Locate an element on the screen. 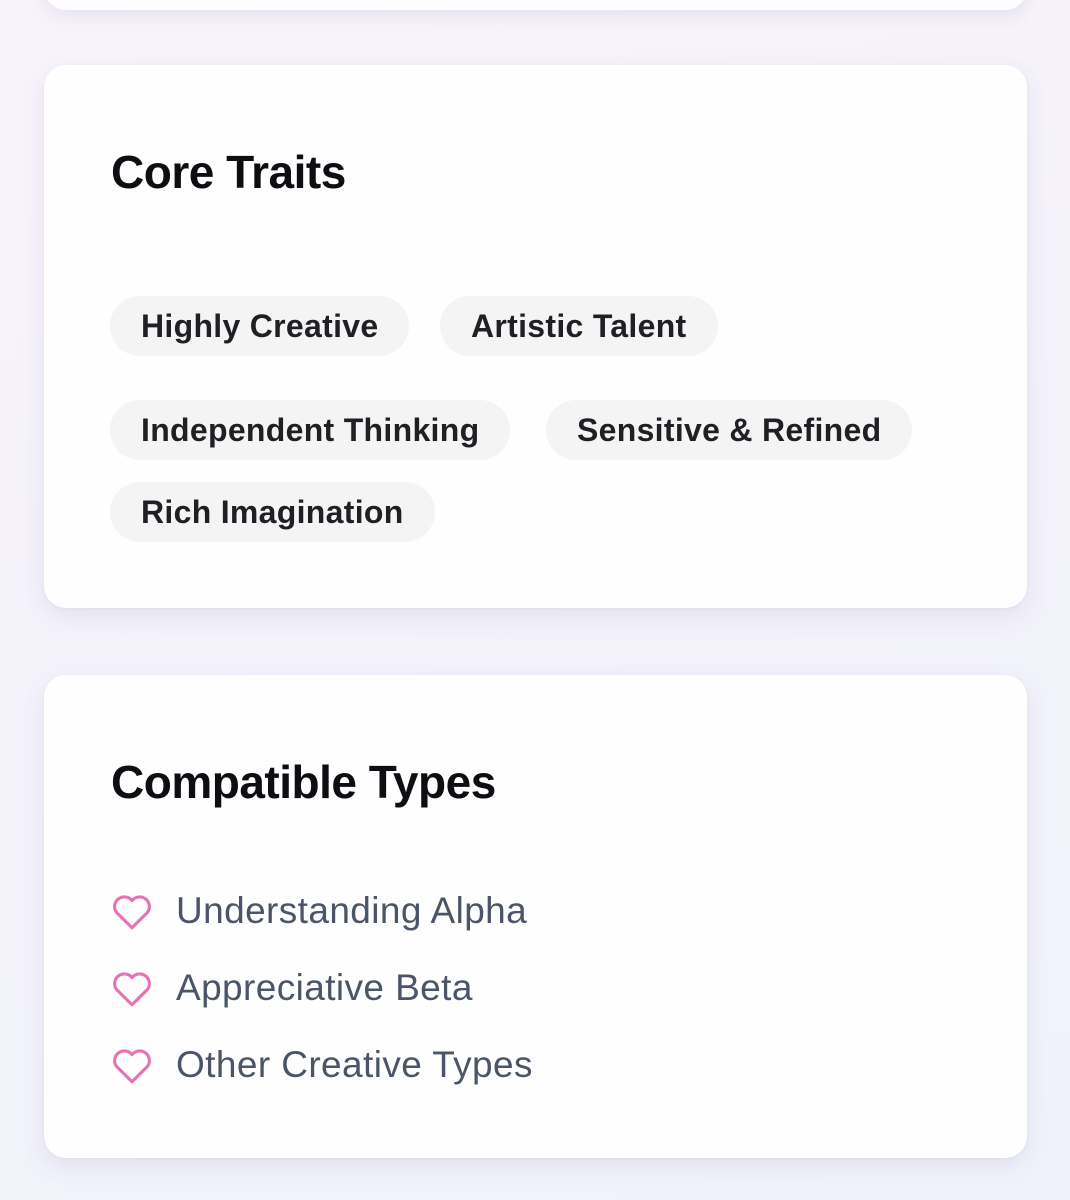 The height and width of the screenshot is (1200, 1070). compat-item: Other Creative Types is located at coordinates (321, 1065).